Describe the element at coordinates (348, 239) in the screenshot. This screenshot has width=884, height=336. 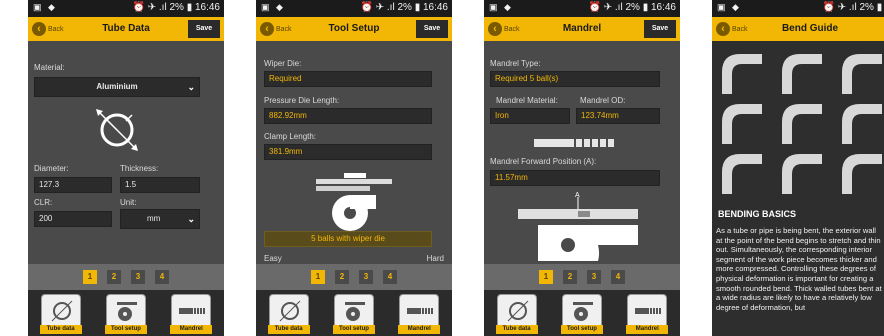
I see `summary-bar: 5 balls with wiper die` at that location.